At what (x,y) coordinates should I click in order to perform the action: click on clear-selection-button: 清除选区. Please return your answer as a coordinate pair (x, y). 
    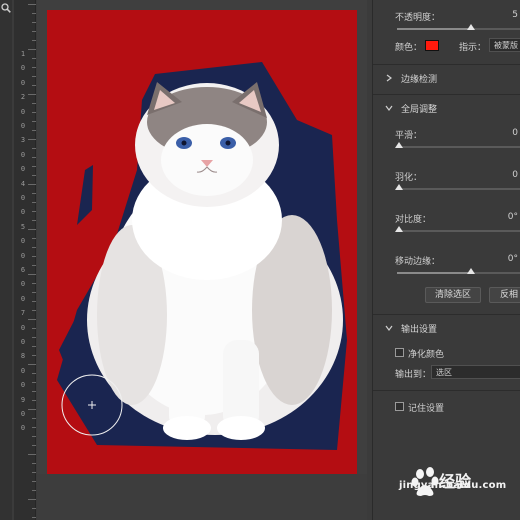
    Looking at the image, I should click on (453, 295).